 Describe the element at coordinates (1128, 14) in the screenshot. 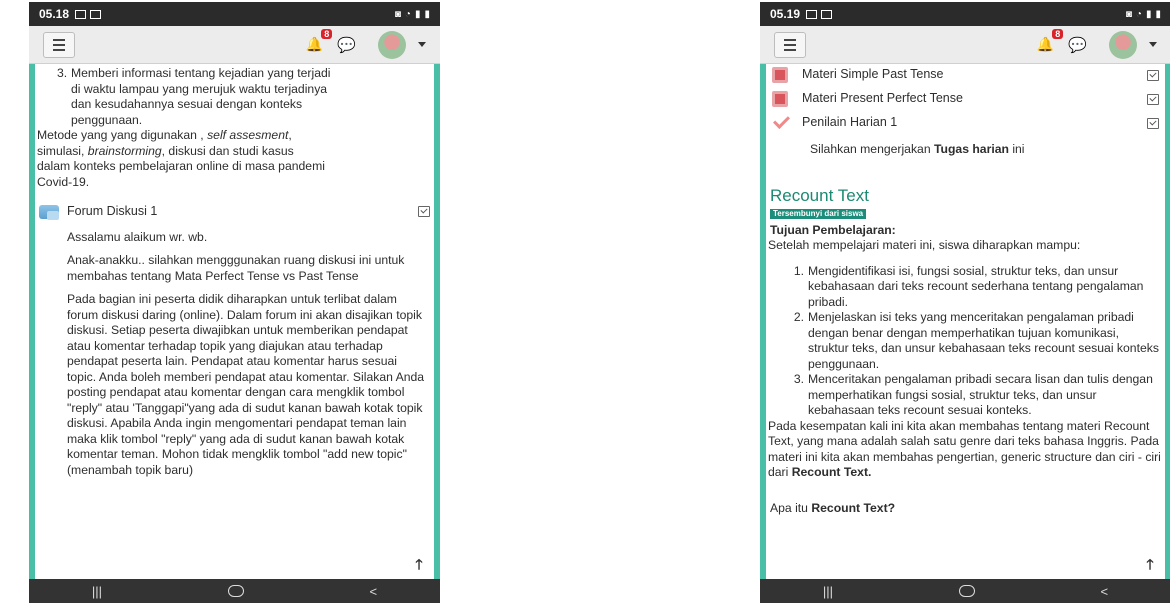

I see `alarm-icon: ◙` at that location.